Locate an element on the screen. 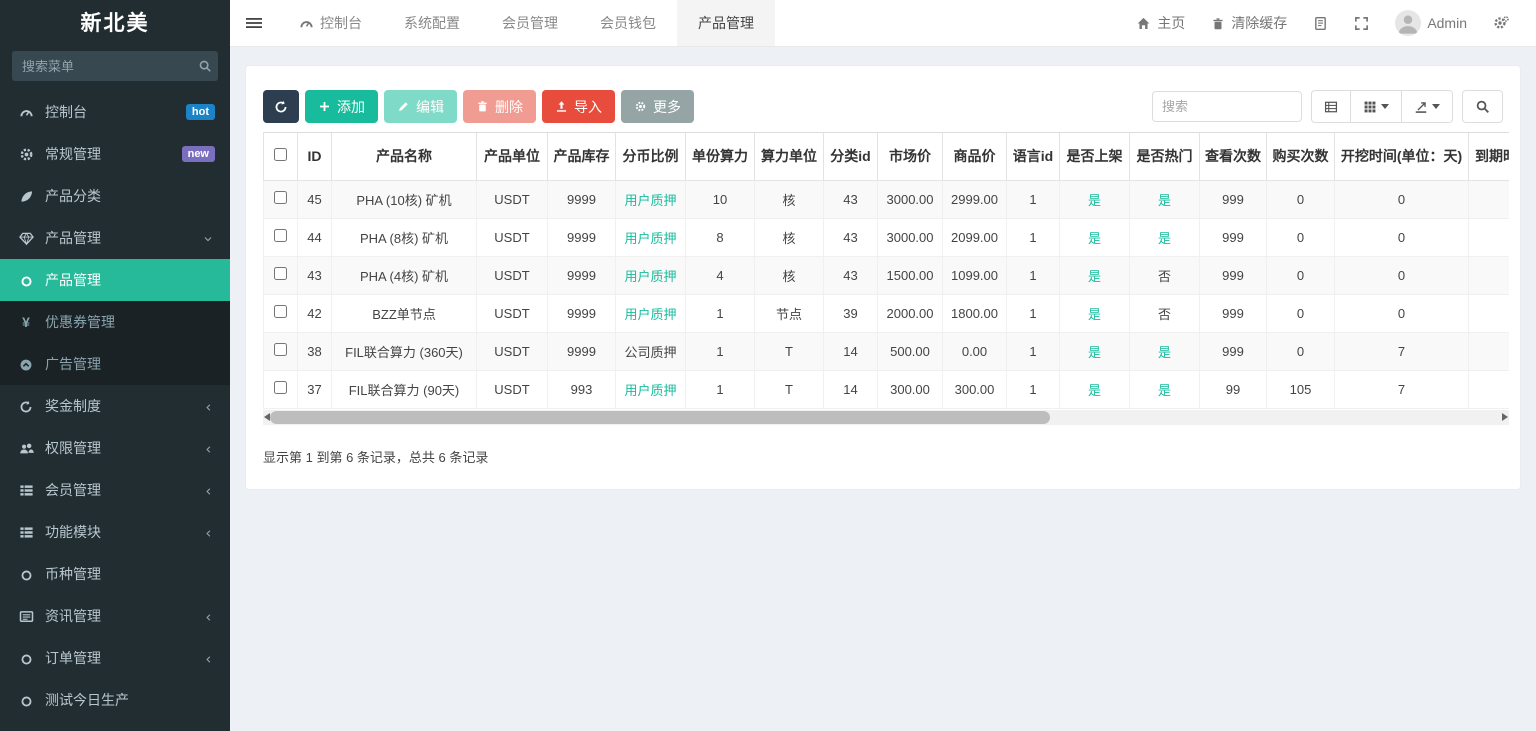 The width and height of the screenshot is (1536, 731). sidebar-item-dashboard: 控制台 hot is located at coordinates (115, 112).